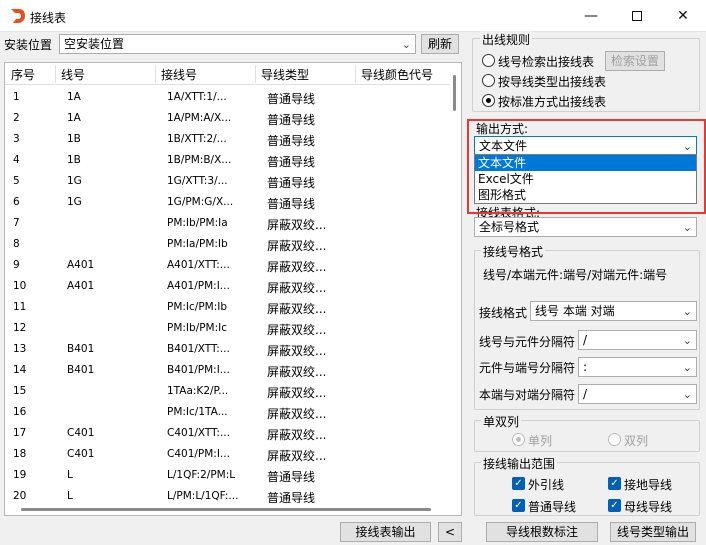 This screenshot has width=706, height=545. Describe the element at coordinates (227, 475) in the screenshot. I see `table-row: 19 L L/1QF:2/PM:L 普通导线` at that location.